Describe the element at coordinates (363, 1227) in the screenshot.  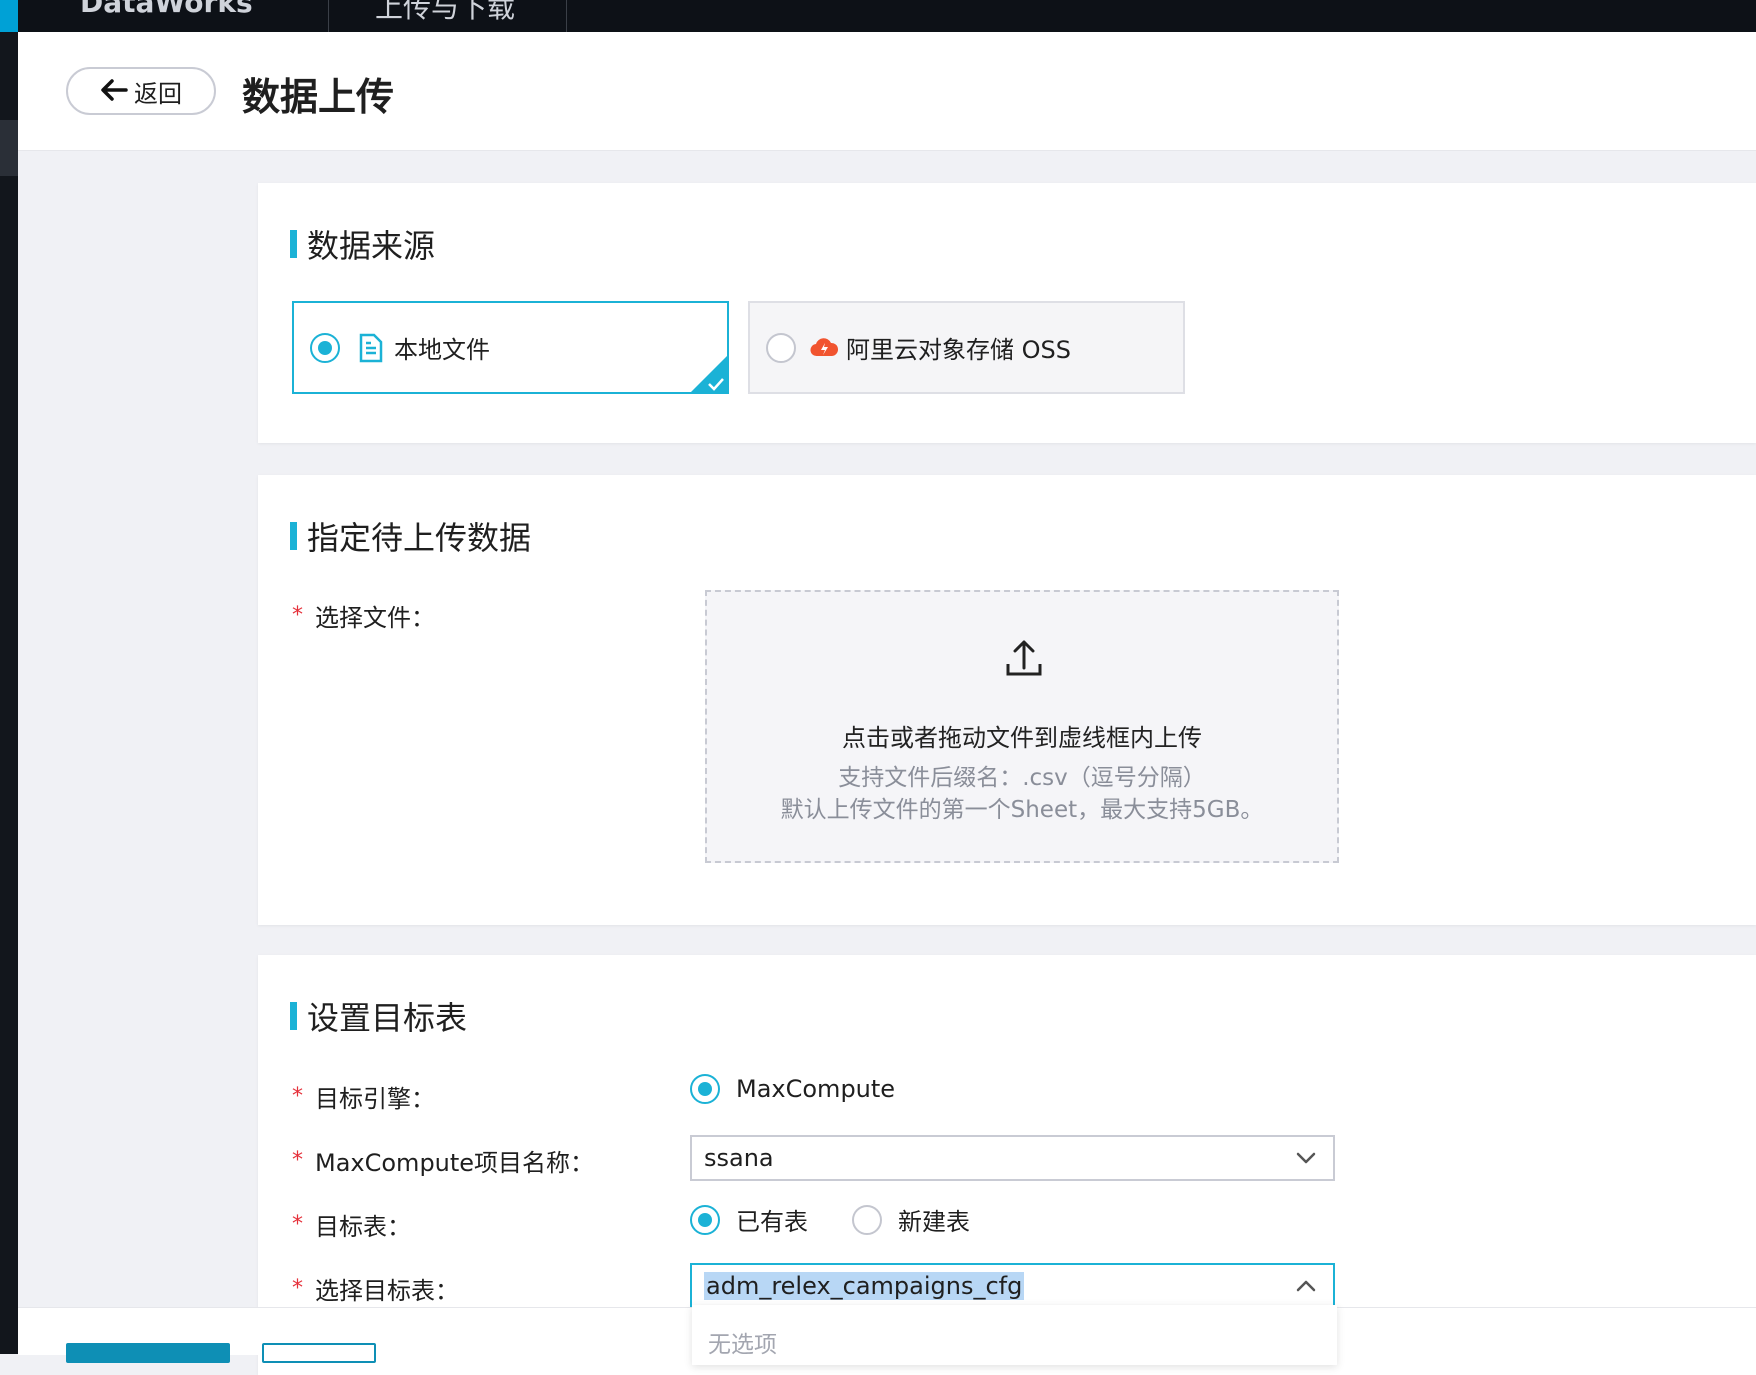
I see `label-text: 目标表：` at that location.